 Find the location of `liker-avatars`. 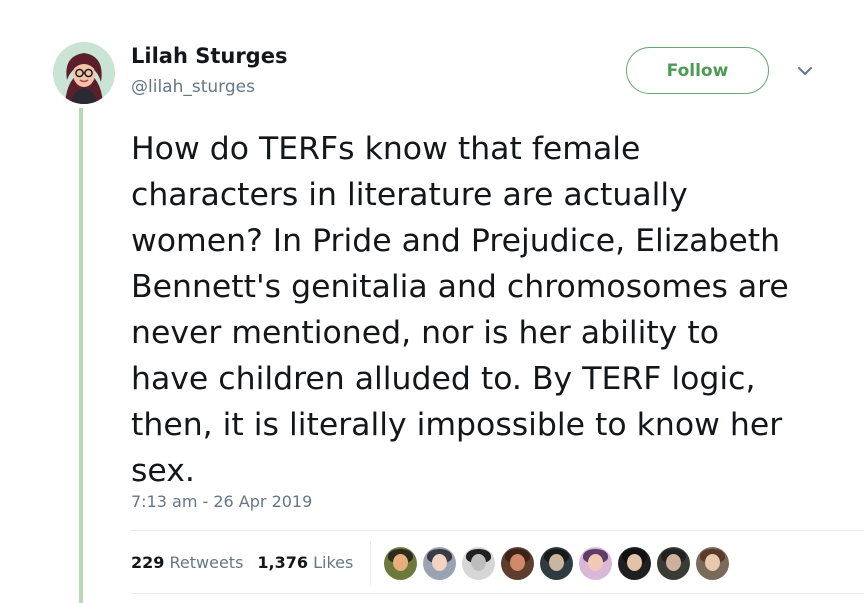

liker-avatars is located at coordinates (556, 563).